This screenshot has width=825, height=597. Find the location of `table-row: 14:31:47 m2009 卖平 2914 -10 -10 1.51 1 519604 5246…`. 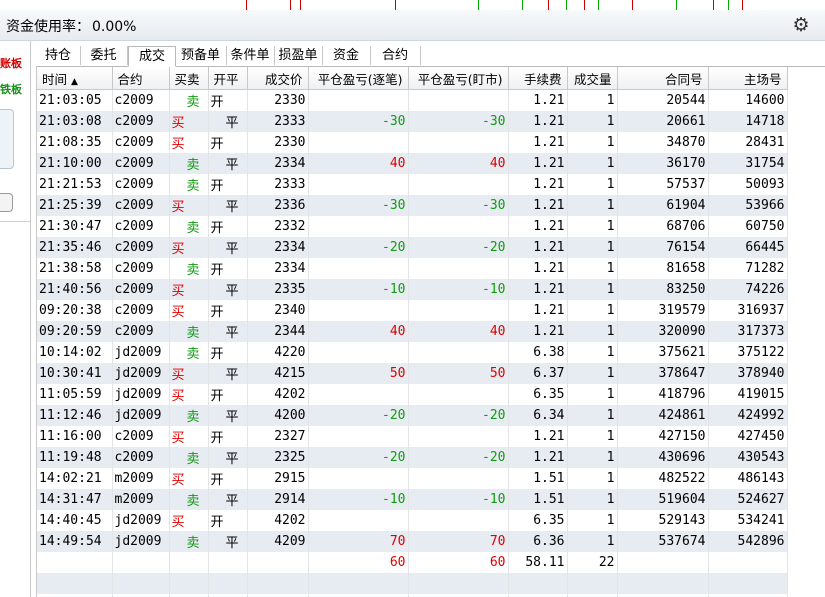

table-row: 14:31:47 m2009 卖平 2914 -10 -10 1.51 1 519604 5246… is located at coordinates (412, 499).